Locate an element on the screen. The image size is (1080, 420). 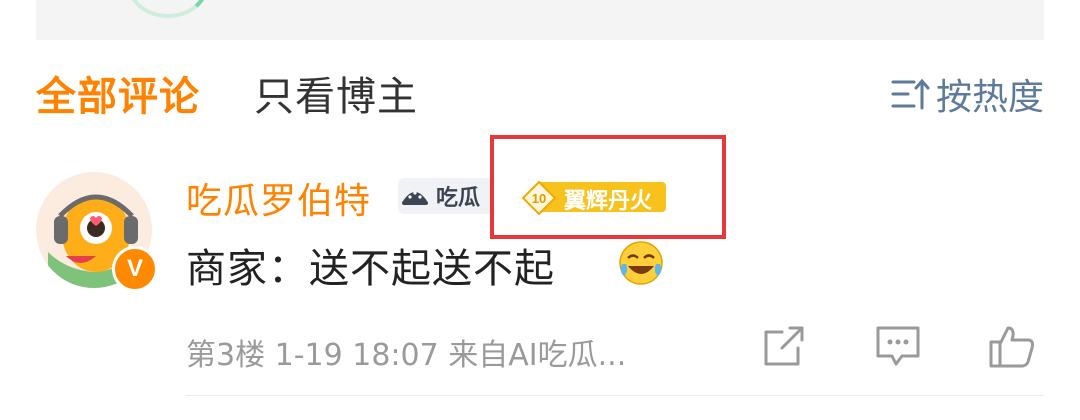
comment-bubble-icon is located at coordinates (898, 346).